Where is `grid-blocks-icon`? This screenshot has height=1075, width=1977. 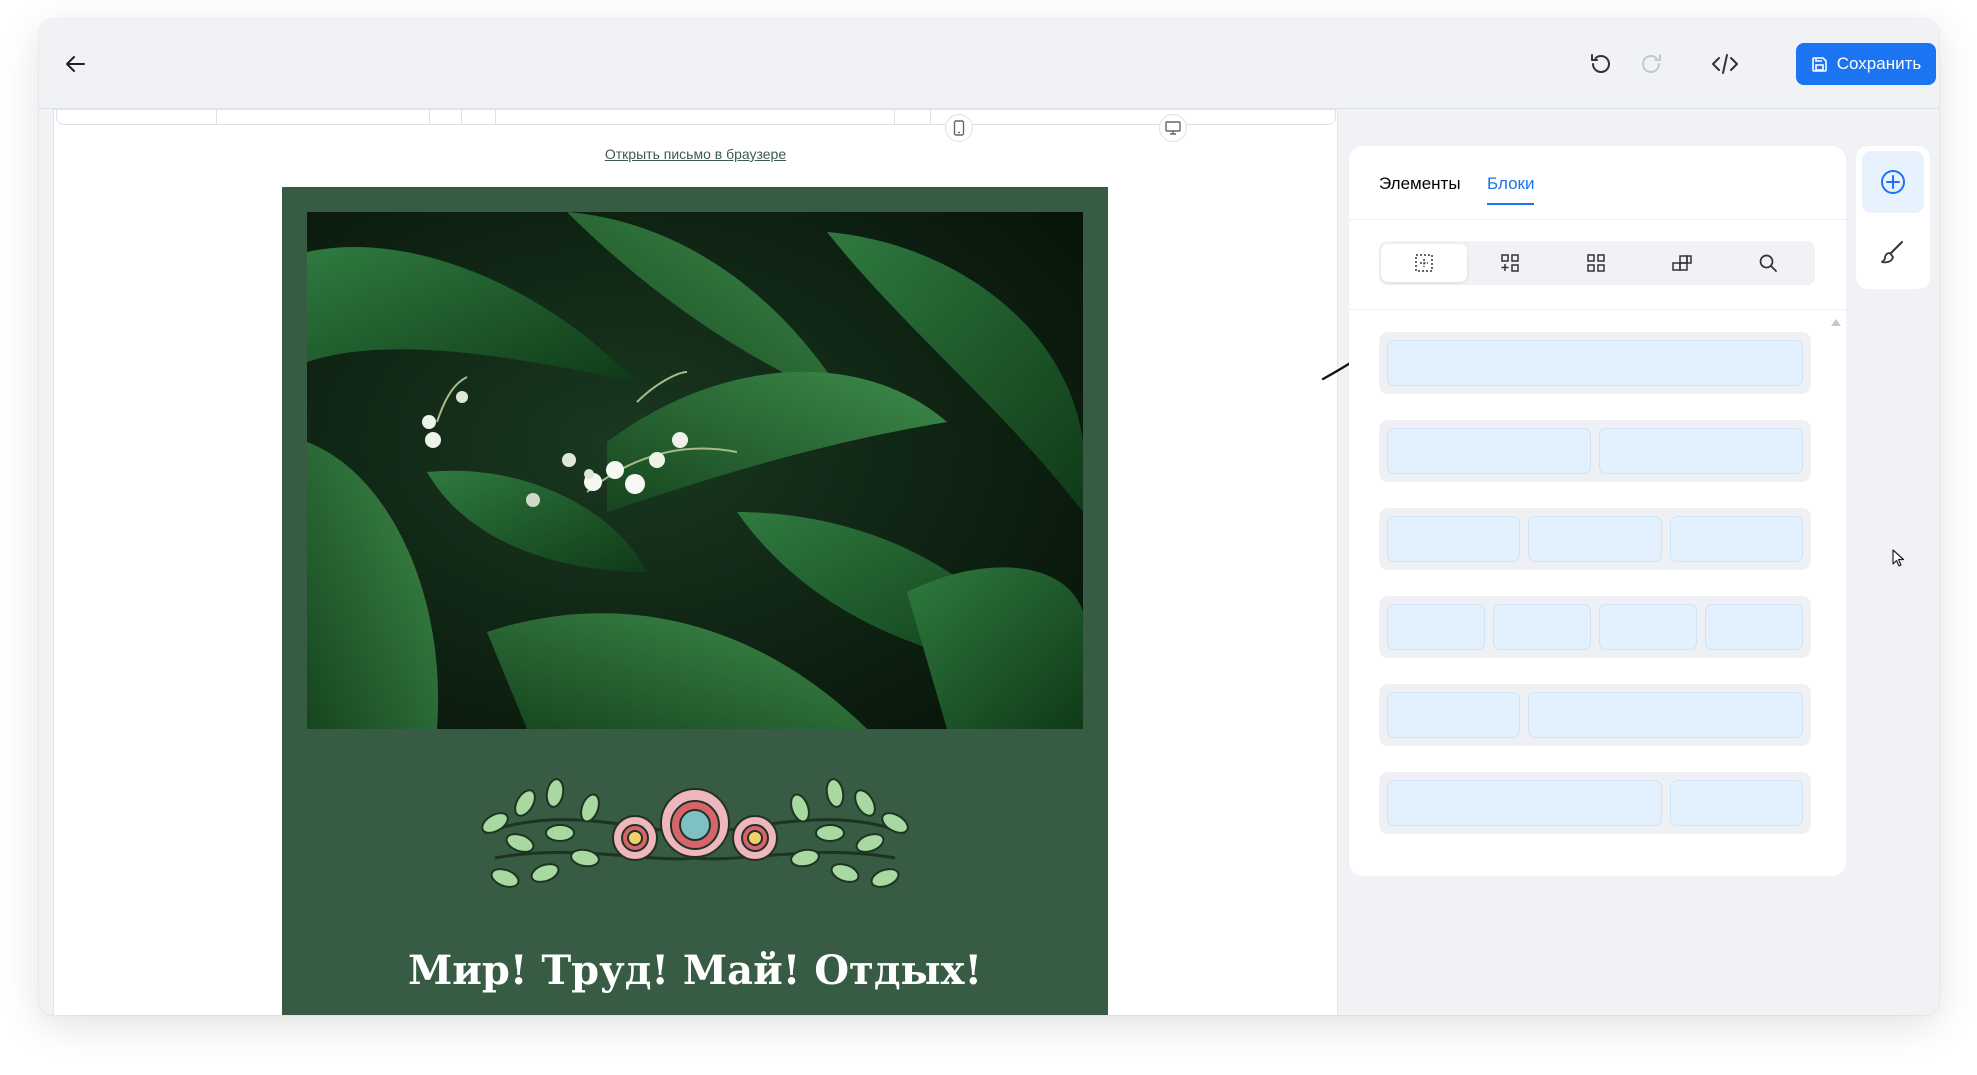
grid-blocks-icon is located at coordinates (1596, 263).